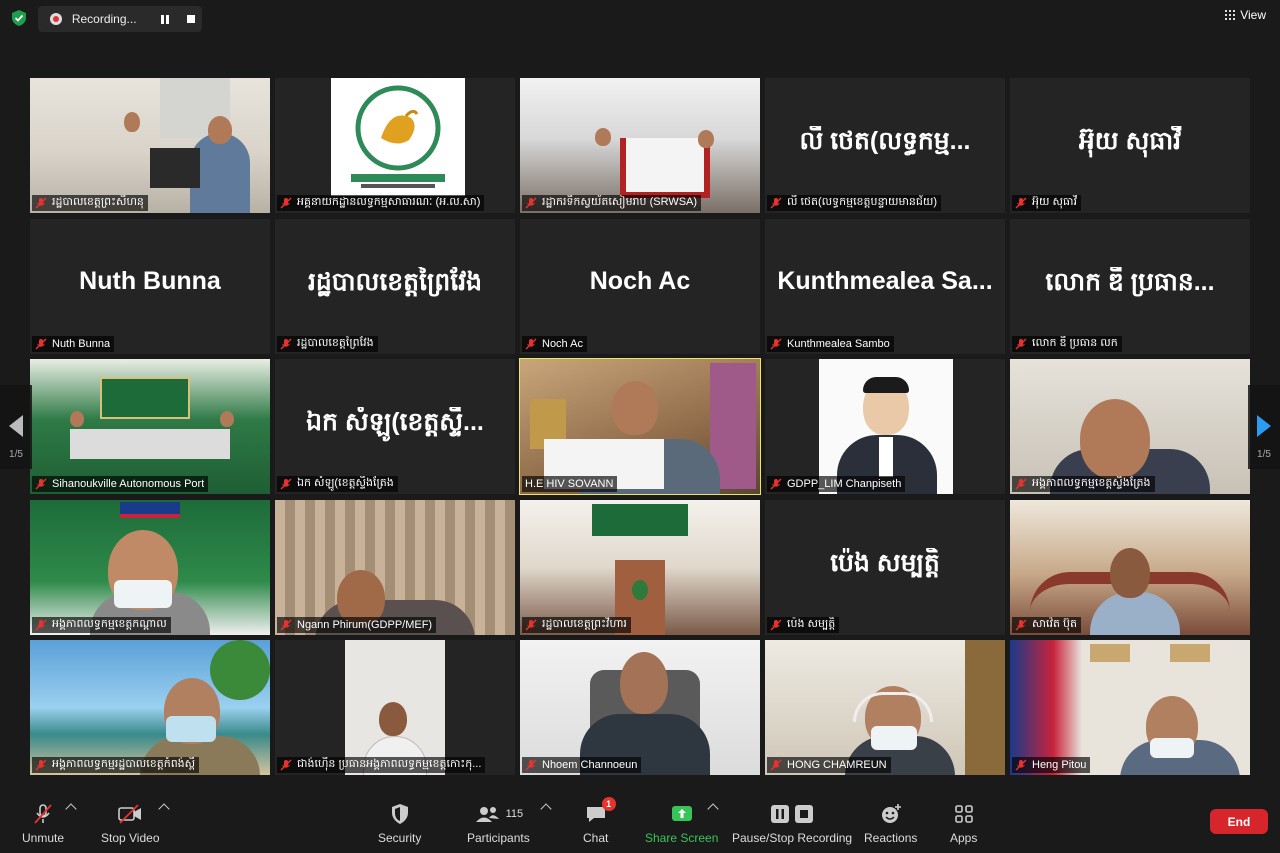  I want to click on video-tile: អង្គភាពលទ្ធកម្មខេត្តកណ្តាល, so click(150, 567).